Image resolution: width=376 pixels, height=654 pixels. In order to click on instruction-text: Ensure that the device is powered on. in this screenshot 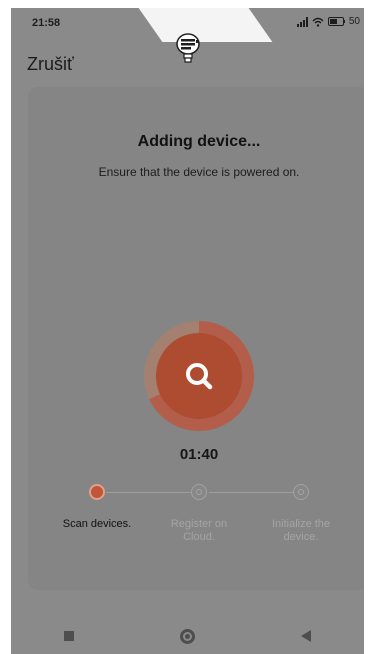, I will do `click(199, 172)`.